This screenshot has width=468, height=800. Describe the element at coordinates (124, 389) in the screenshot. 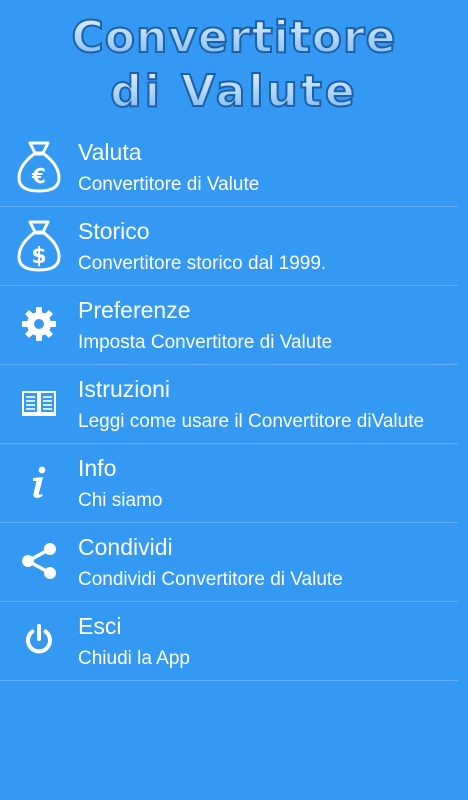

I see `menu-item-title: Istruzioni` at that location.